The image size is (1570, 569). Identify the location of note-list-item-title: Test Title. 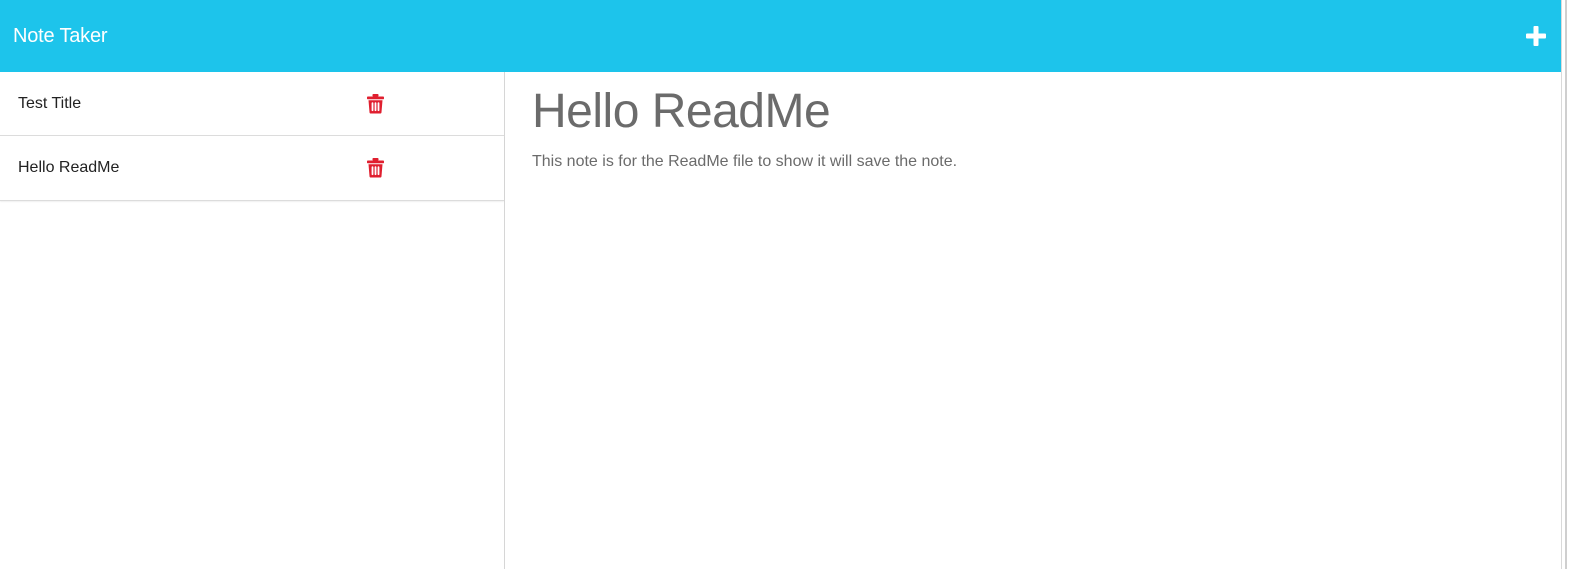
(50, 103).